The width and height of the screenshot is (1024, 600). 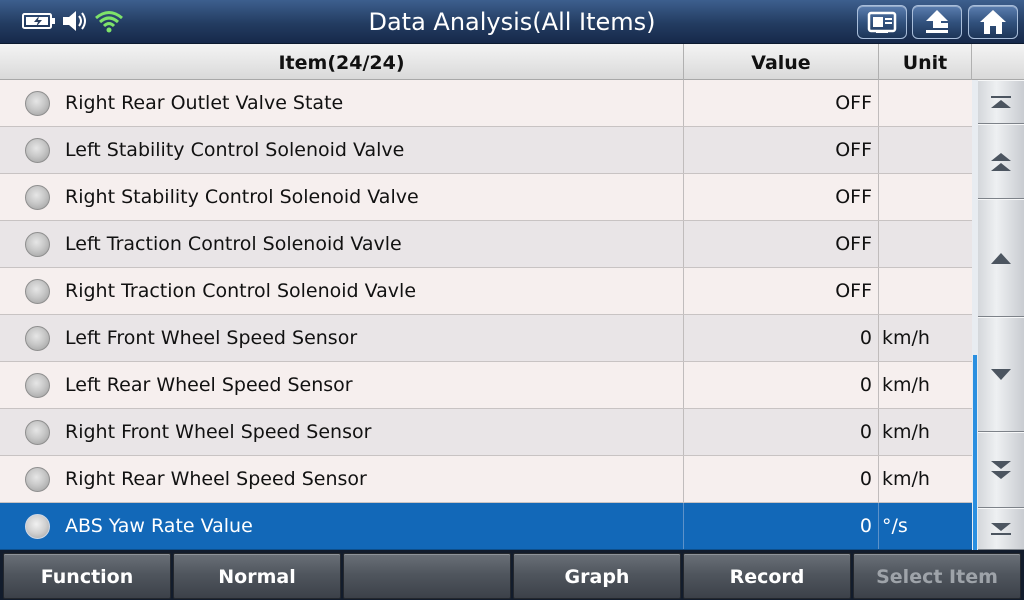 I want to click on item-cell: Right Rear Outlet Valve State, so click(x=342, y=103).